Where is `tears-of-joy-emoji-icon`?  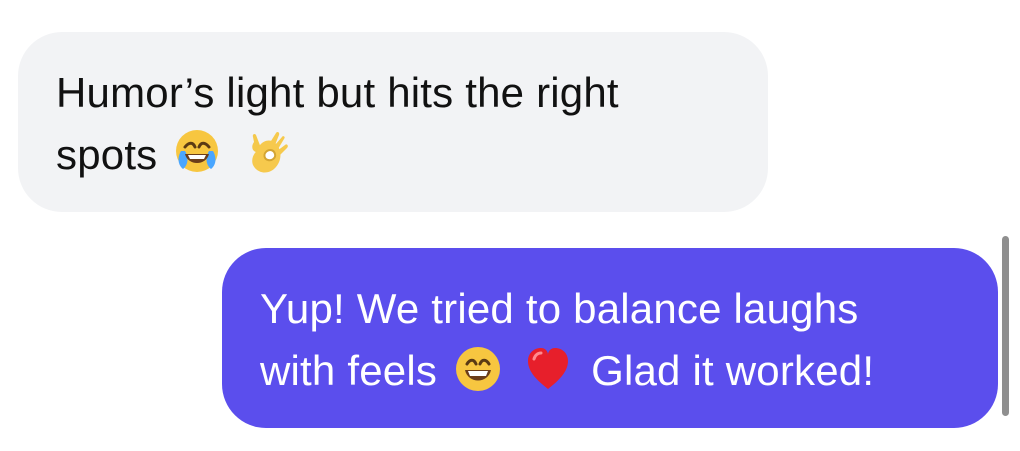
tears-of-joy-emoji-icon is located at coordinates (197, 150).